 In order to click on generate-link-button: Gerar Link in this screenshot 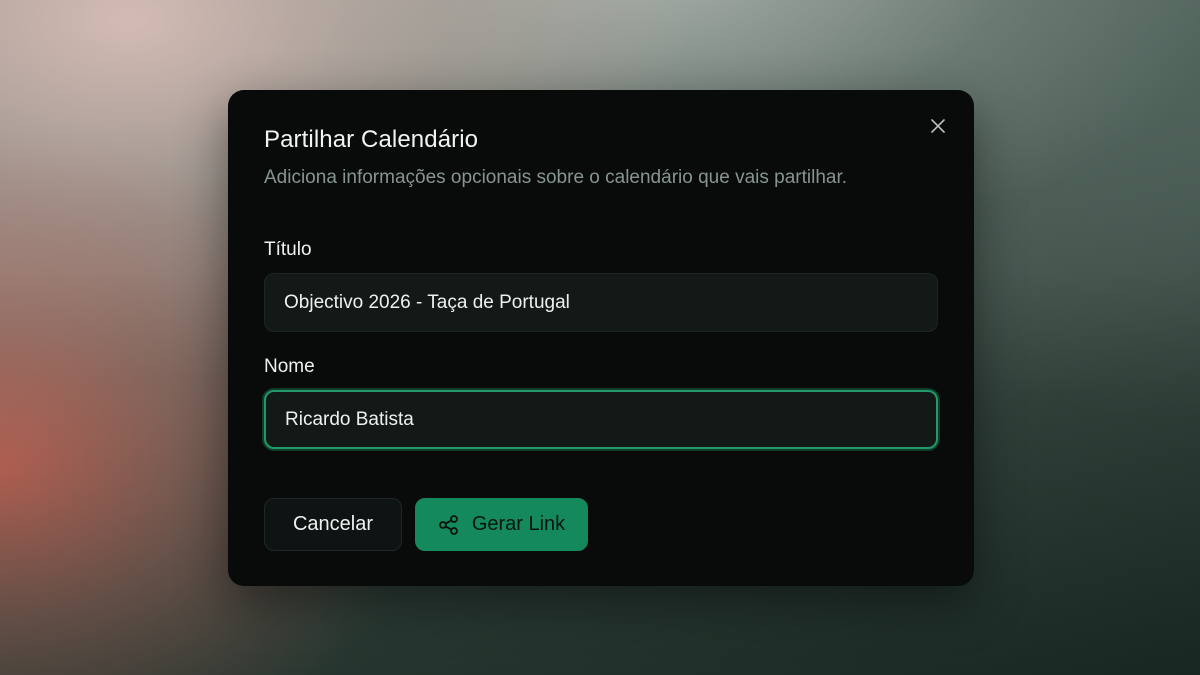, I will do `click(501, 524)`.